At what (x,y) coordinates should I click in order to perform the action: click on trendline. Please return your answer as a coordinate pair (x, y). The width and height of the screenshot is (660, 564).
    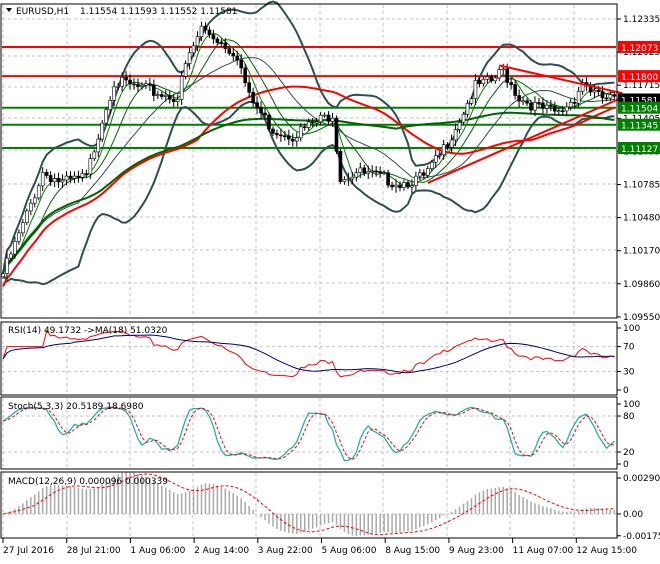
    Looking at the image, I should click on (561, 79).